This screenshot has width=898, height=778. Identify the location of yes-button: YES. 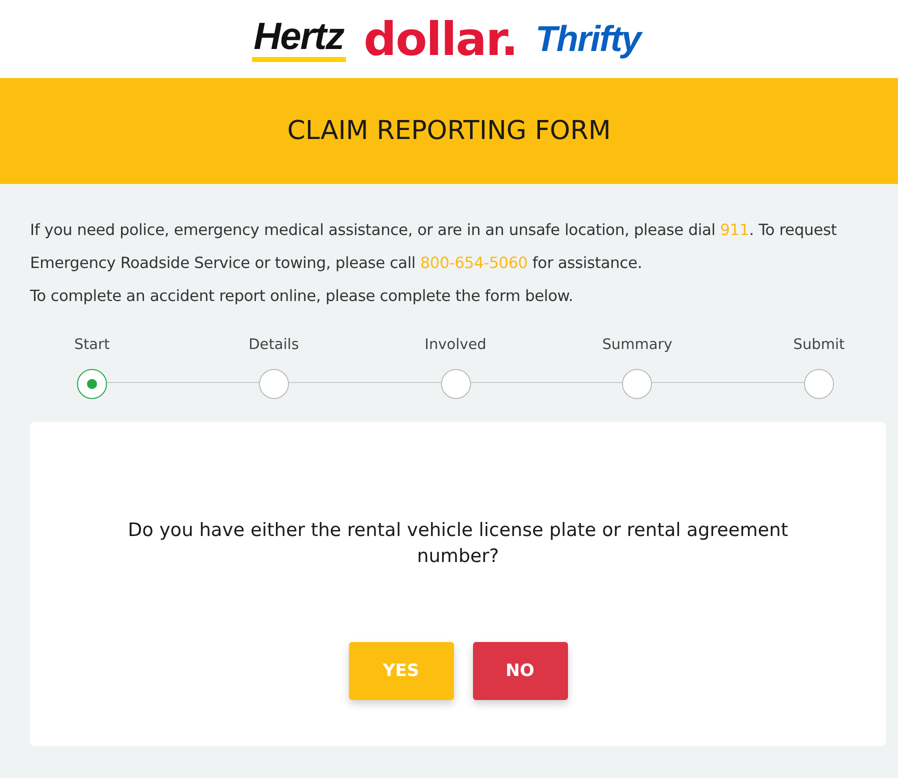
(401, 671).